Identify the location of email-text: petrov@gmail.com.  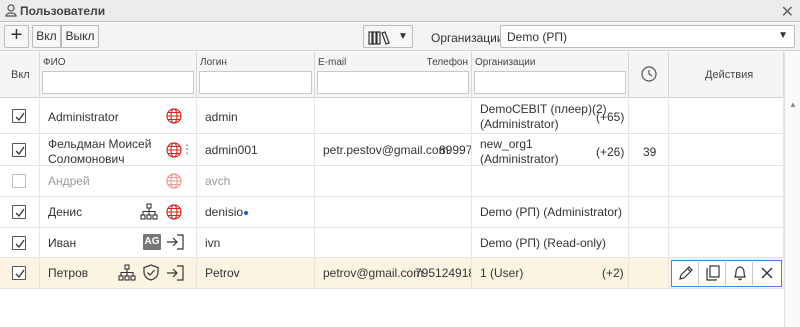
(373, 273).